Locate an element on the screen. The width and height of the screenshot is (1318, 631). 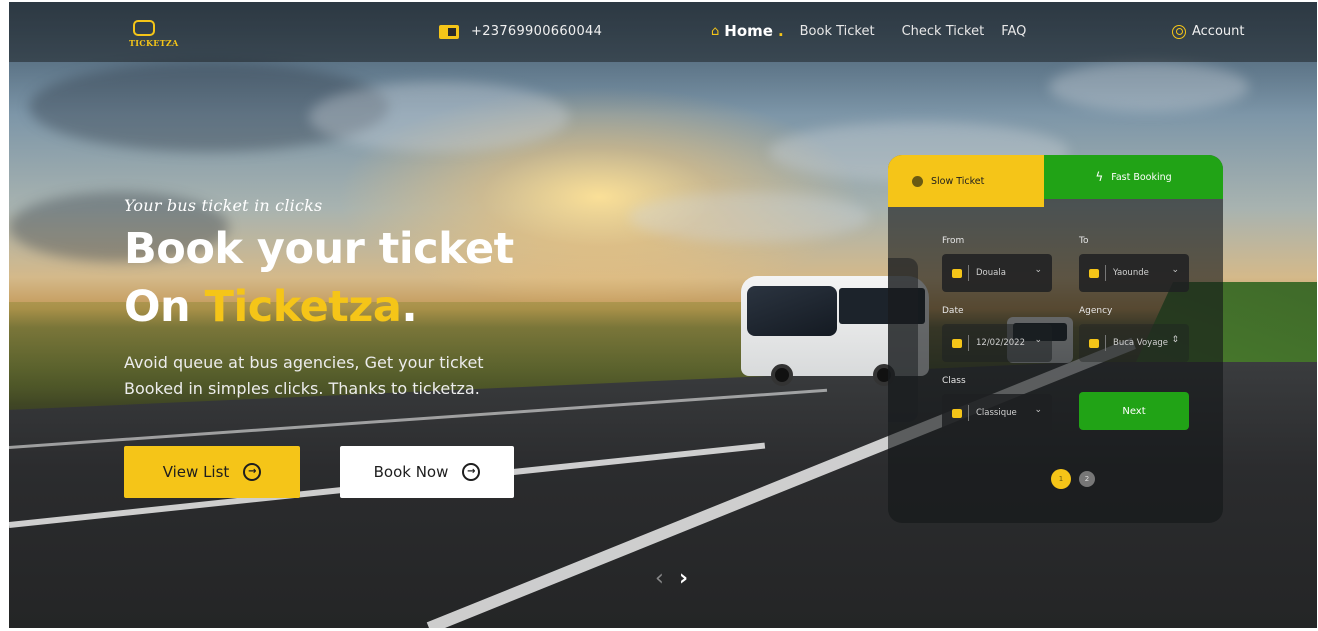
book-now-button: Book Now → is located at coordinates (427, 472).